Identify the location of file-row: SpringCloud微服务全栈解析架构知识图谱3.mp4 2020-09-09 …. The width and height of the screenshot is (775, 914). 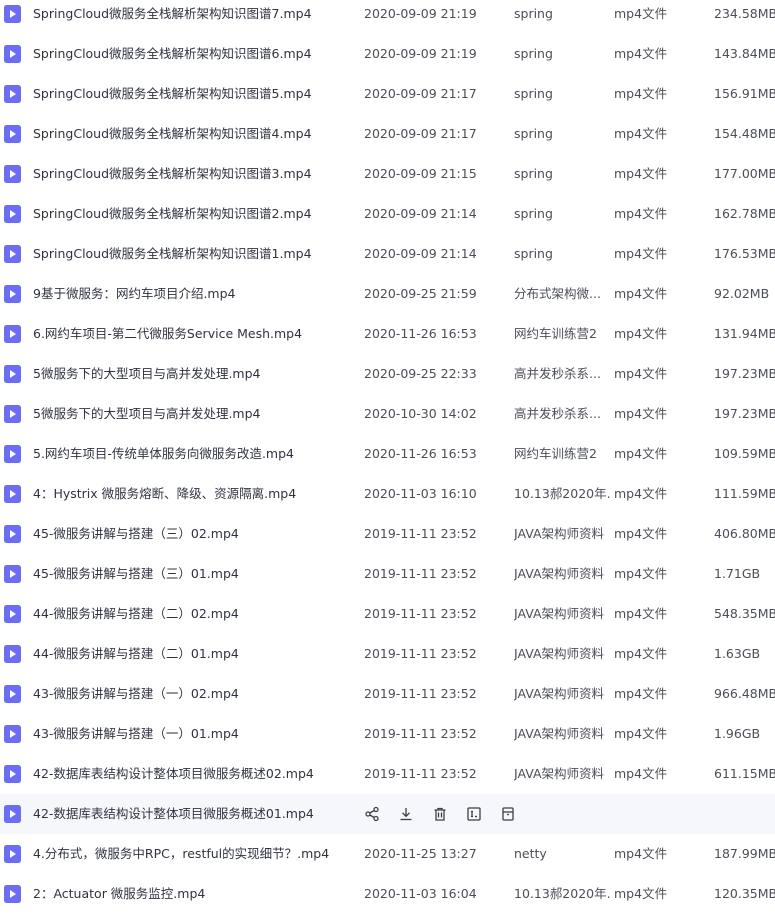
(387, 174).